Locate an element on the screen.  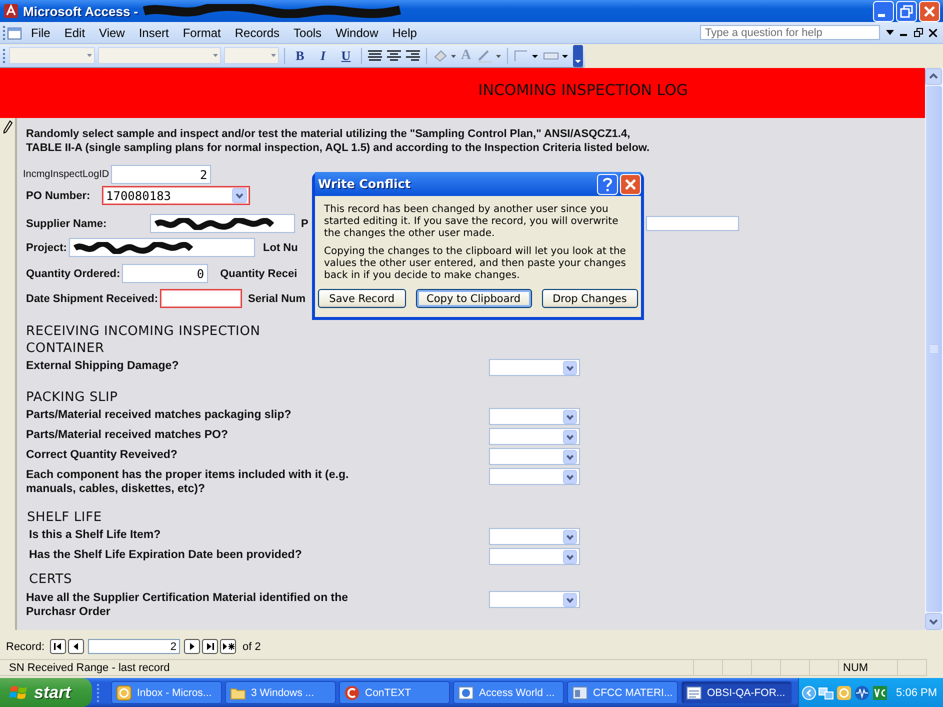
align-left-icon is located at coordinates (375, 55).